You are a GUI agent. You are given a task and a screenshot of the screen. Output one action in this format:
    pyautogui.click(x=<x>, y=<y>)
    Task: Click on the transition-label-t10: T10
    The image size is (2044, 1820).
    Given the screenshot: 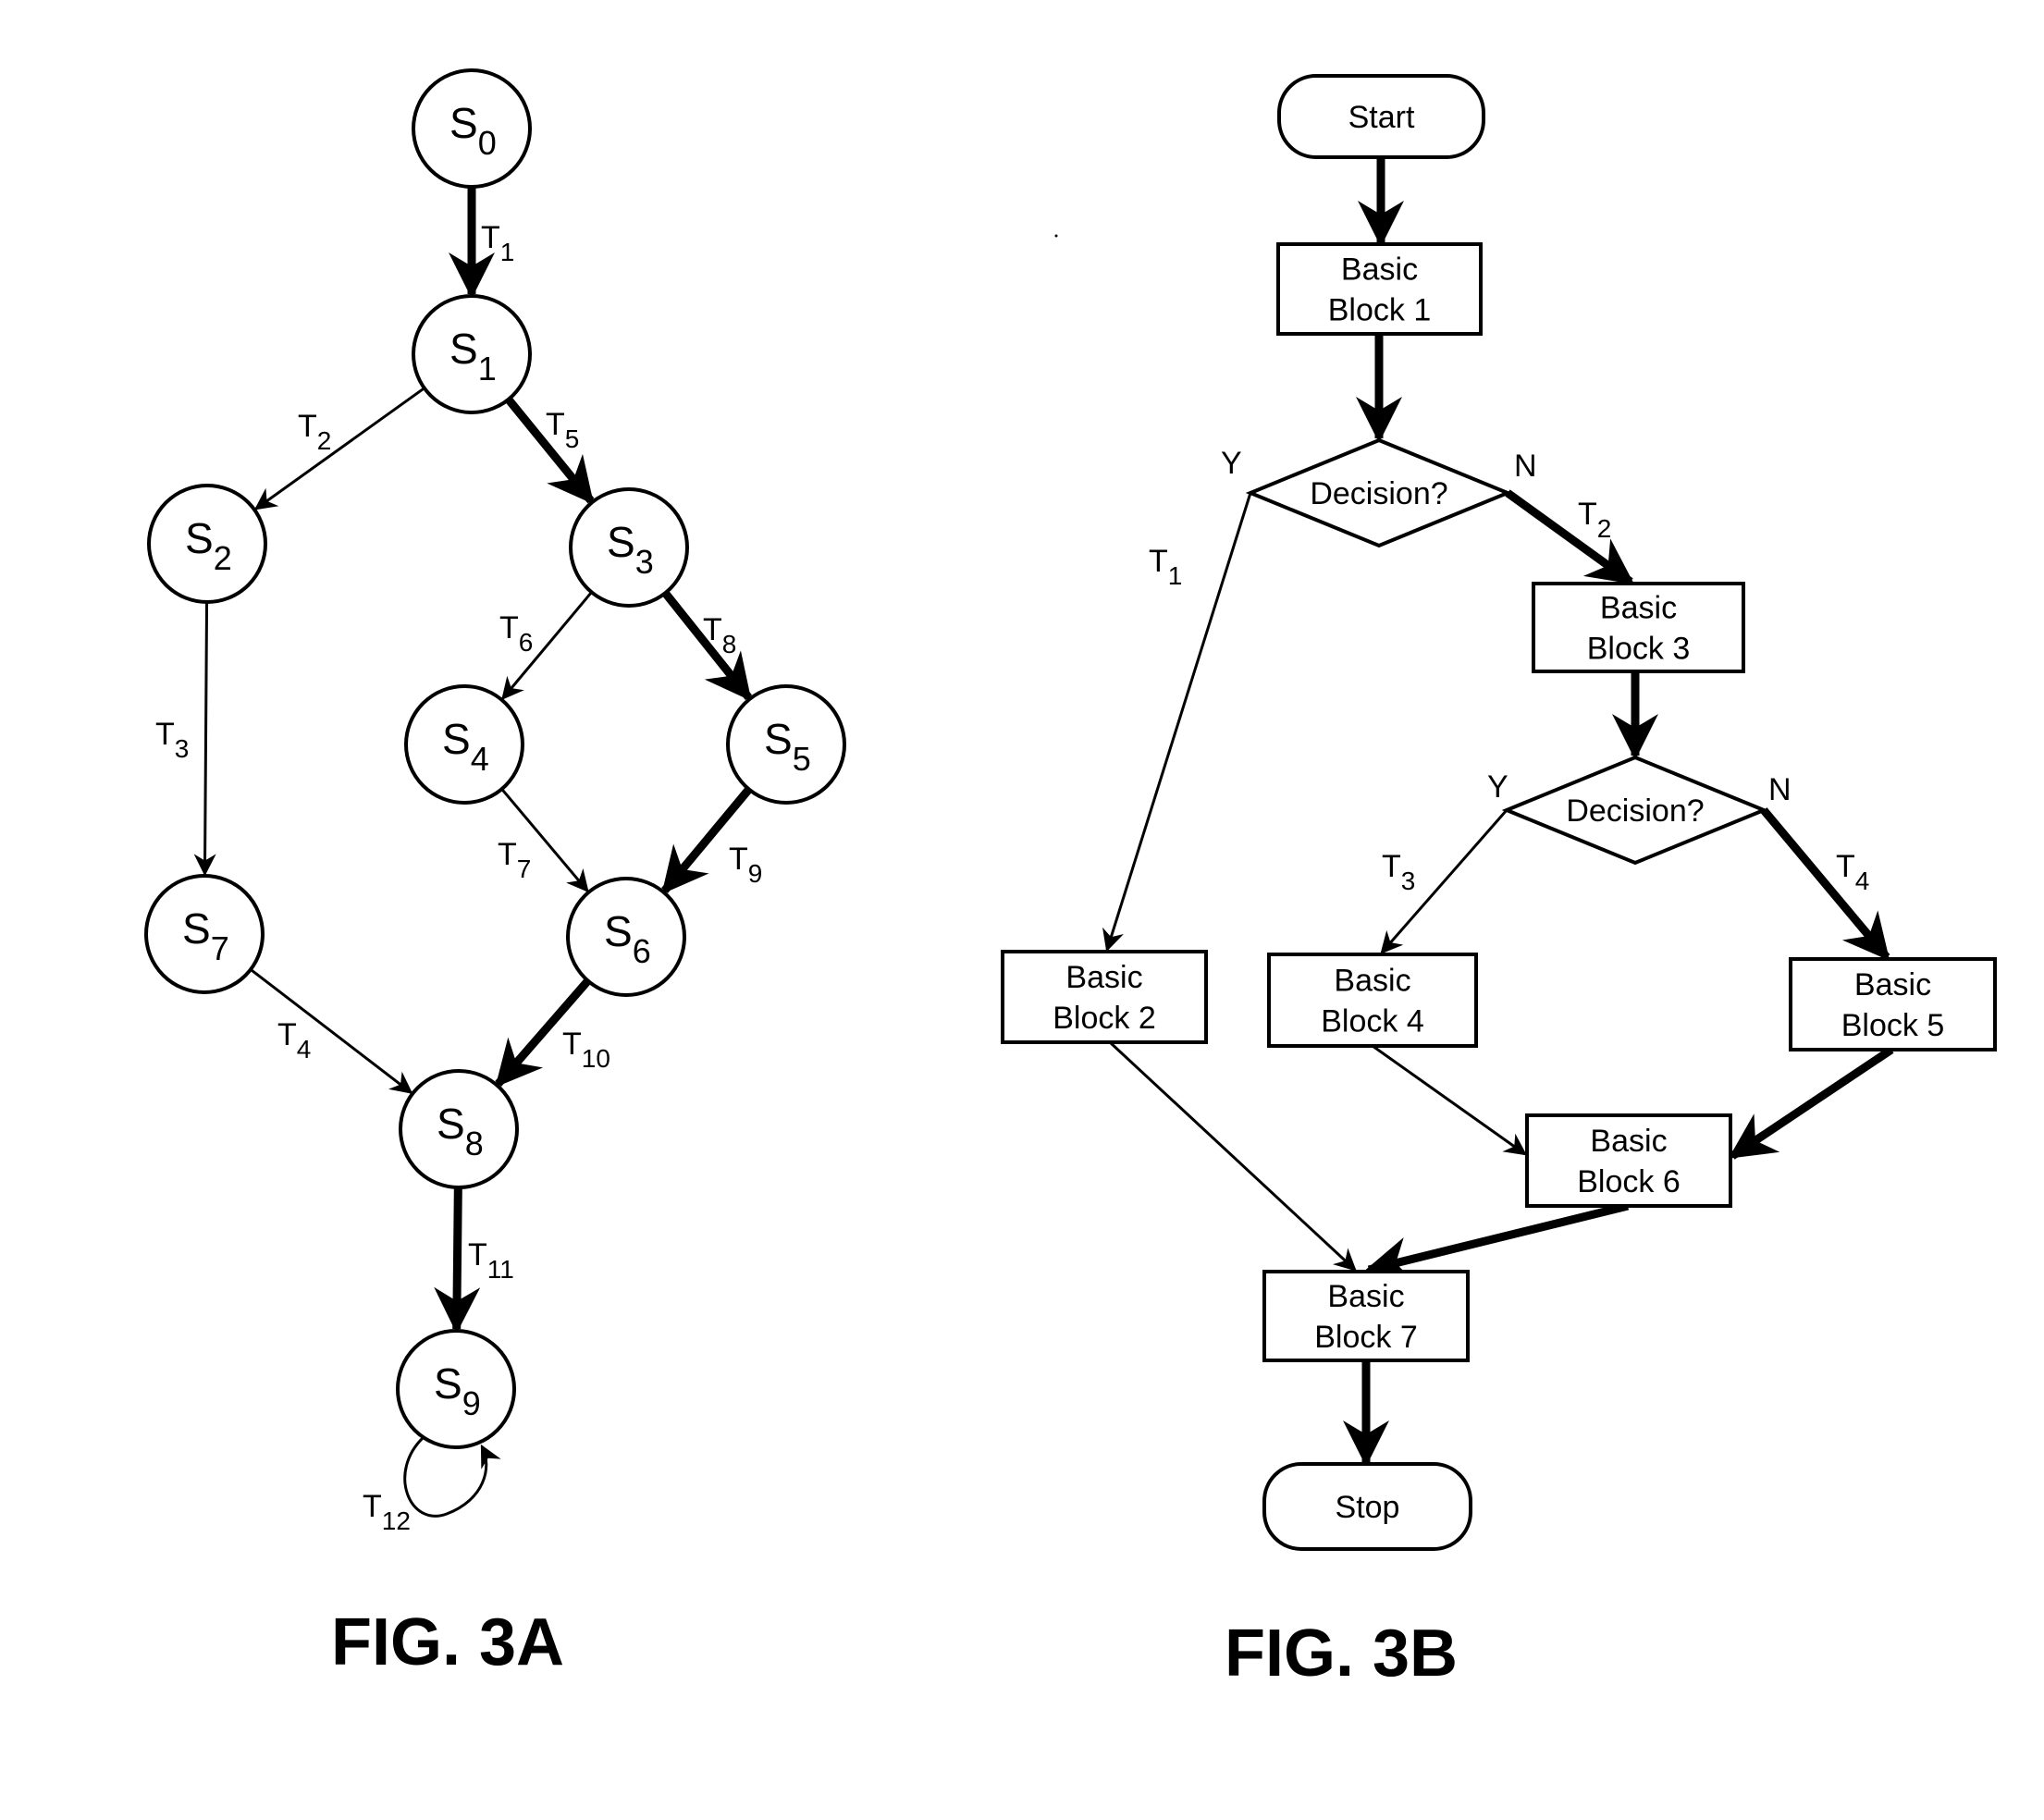 What is the action you would take?
    pyautogui.click(x=586, y=1050)
    